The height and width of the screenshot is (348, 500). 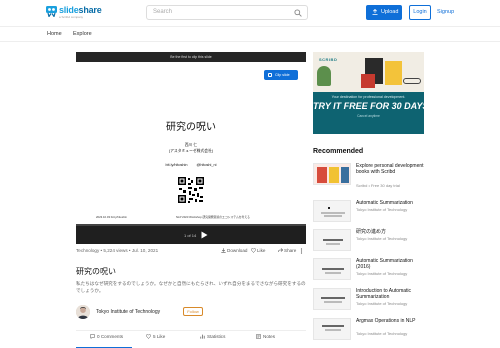 I want to click on stats-icon, so click(x=202, y=336).